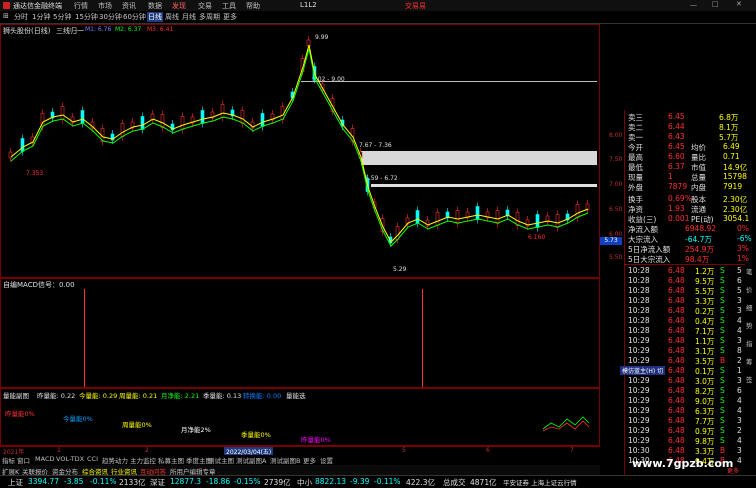 The image size is (756, 488). Describe the element at coordinates (251, 460) in the screenshot. I see `tab-test-a: 测试副图A` at that location.